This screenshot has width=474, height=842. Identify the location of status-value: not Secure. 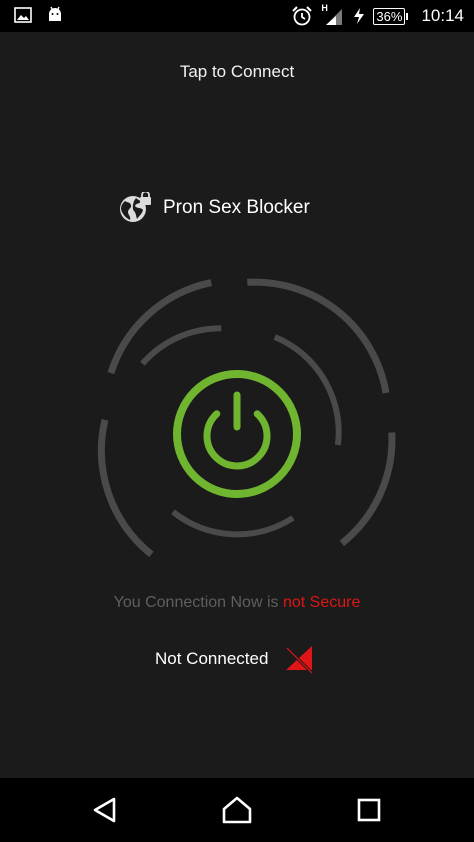
(321, 602).